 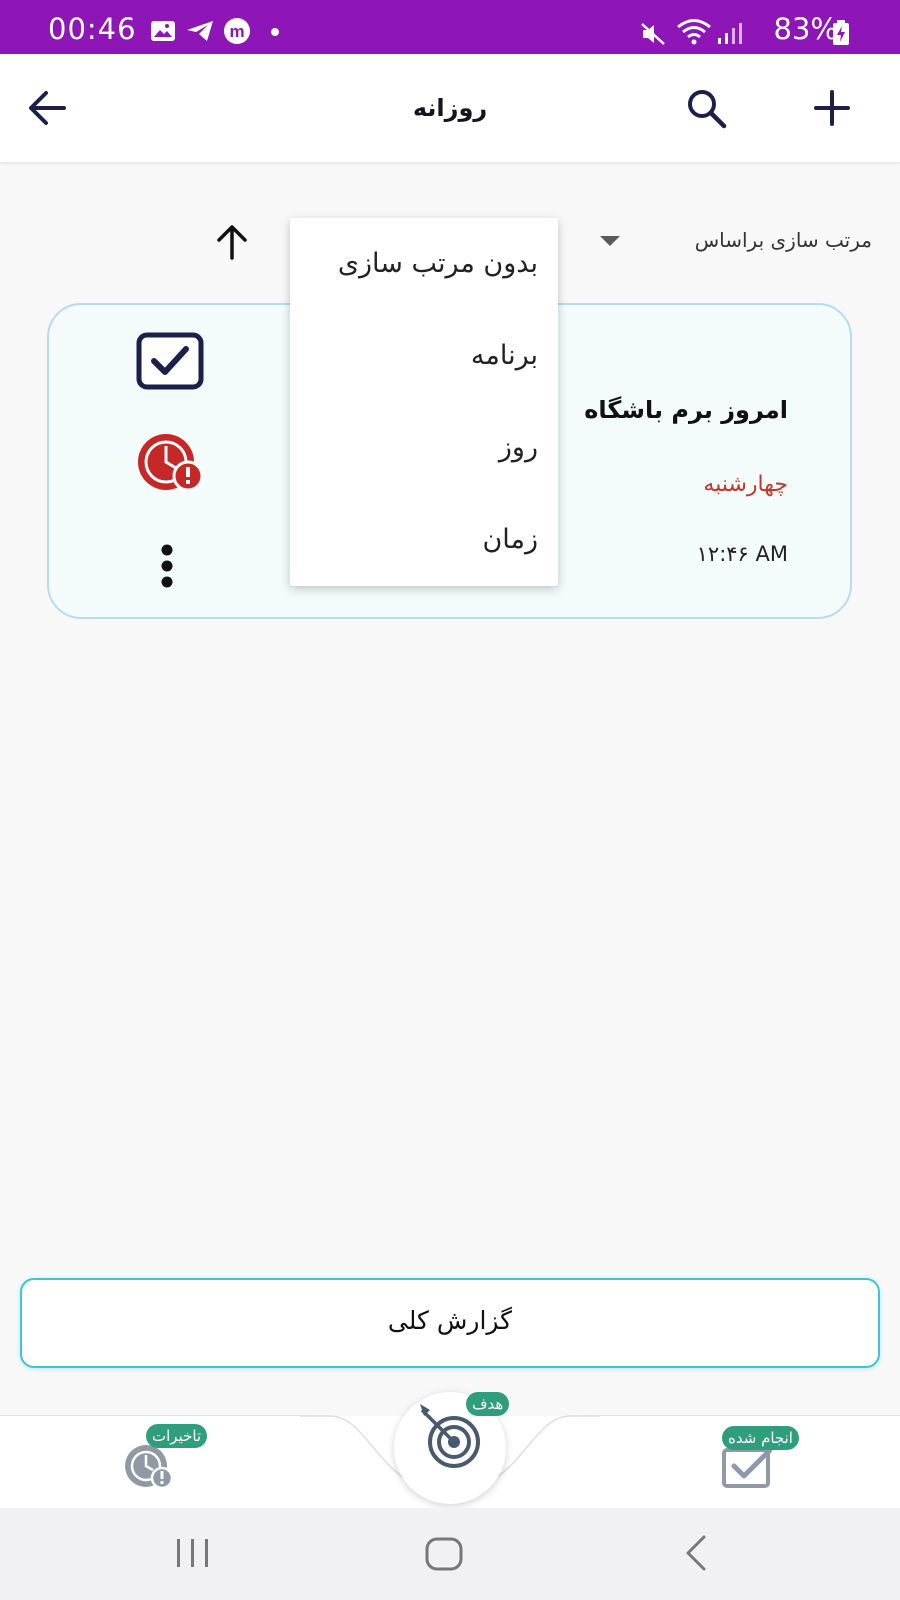 I want to click on menu-item-program: برنامه, so click(x=504, y=355).